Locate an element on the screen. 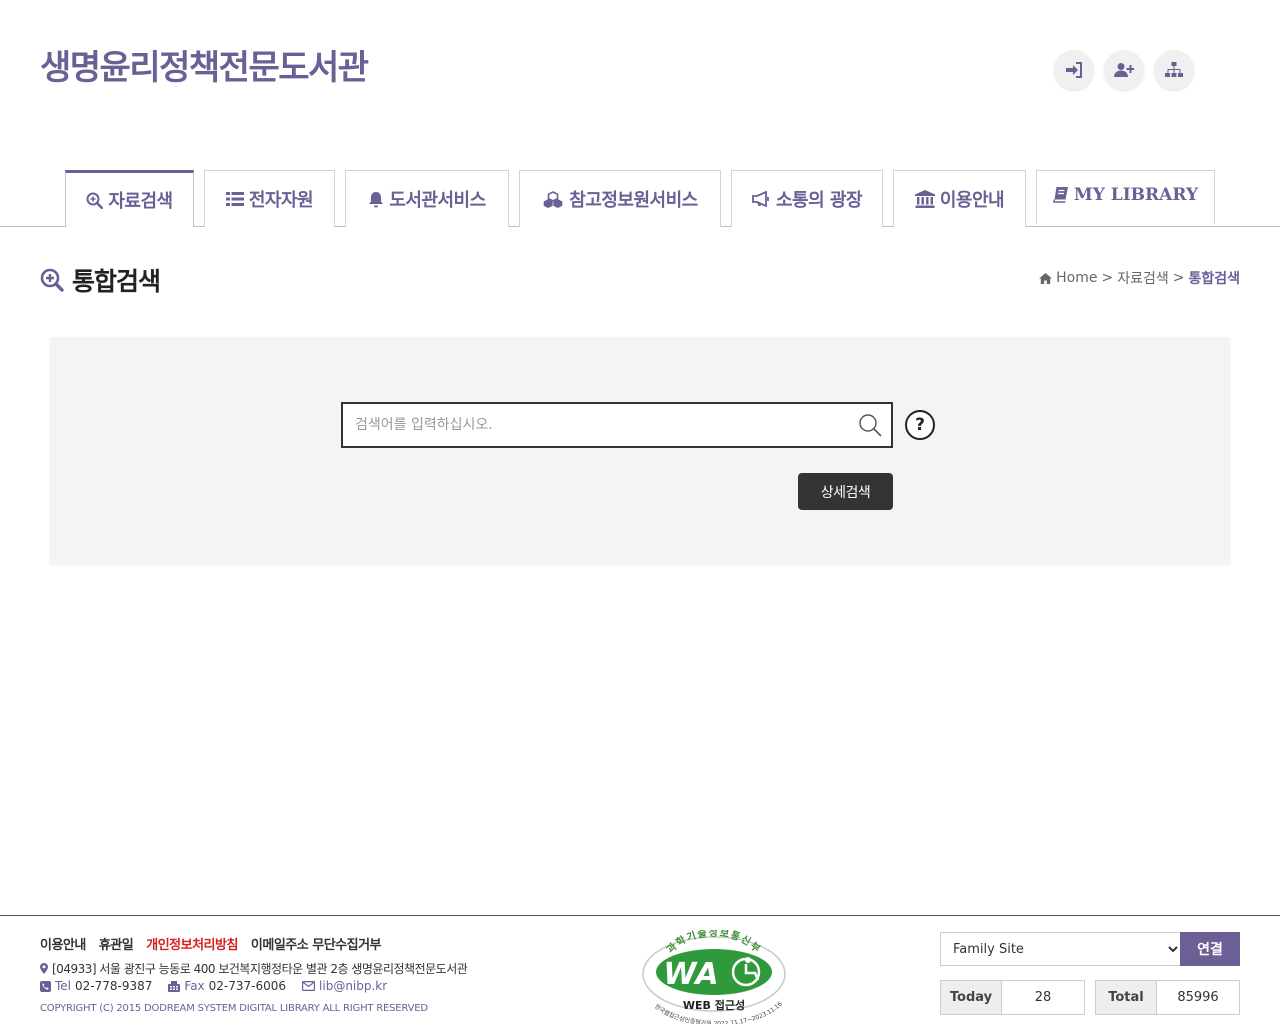 This screenshot has width=1280, height=1024. top-icon-group is located at coordinates (1124, 70).